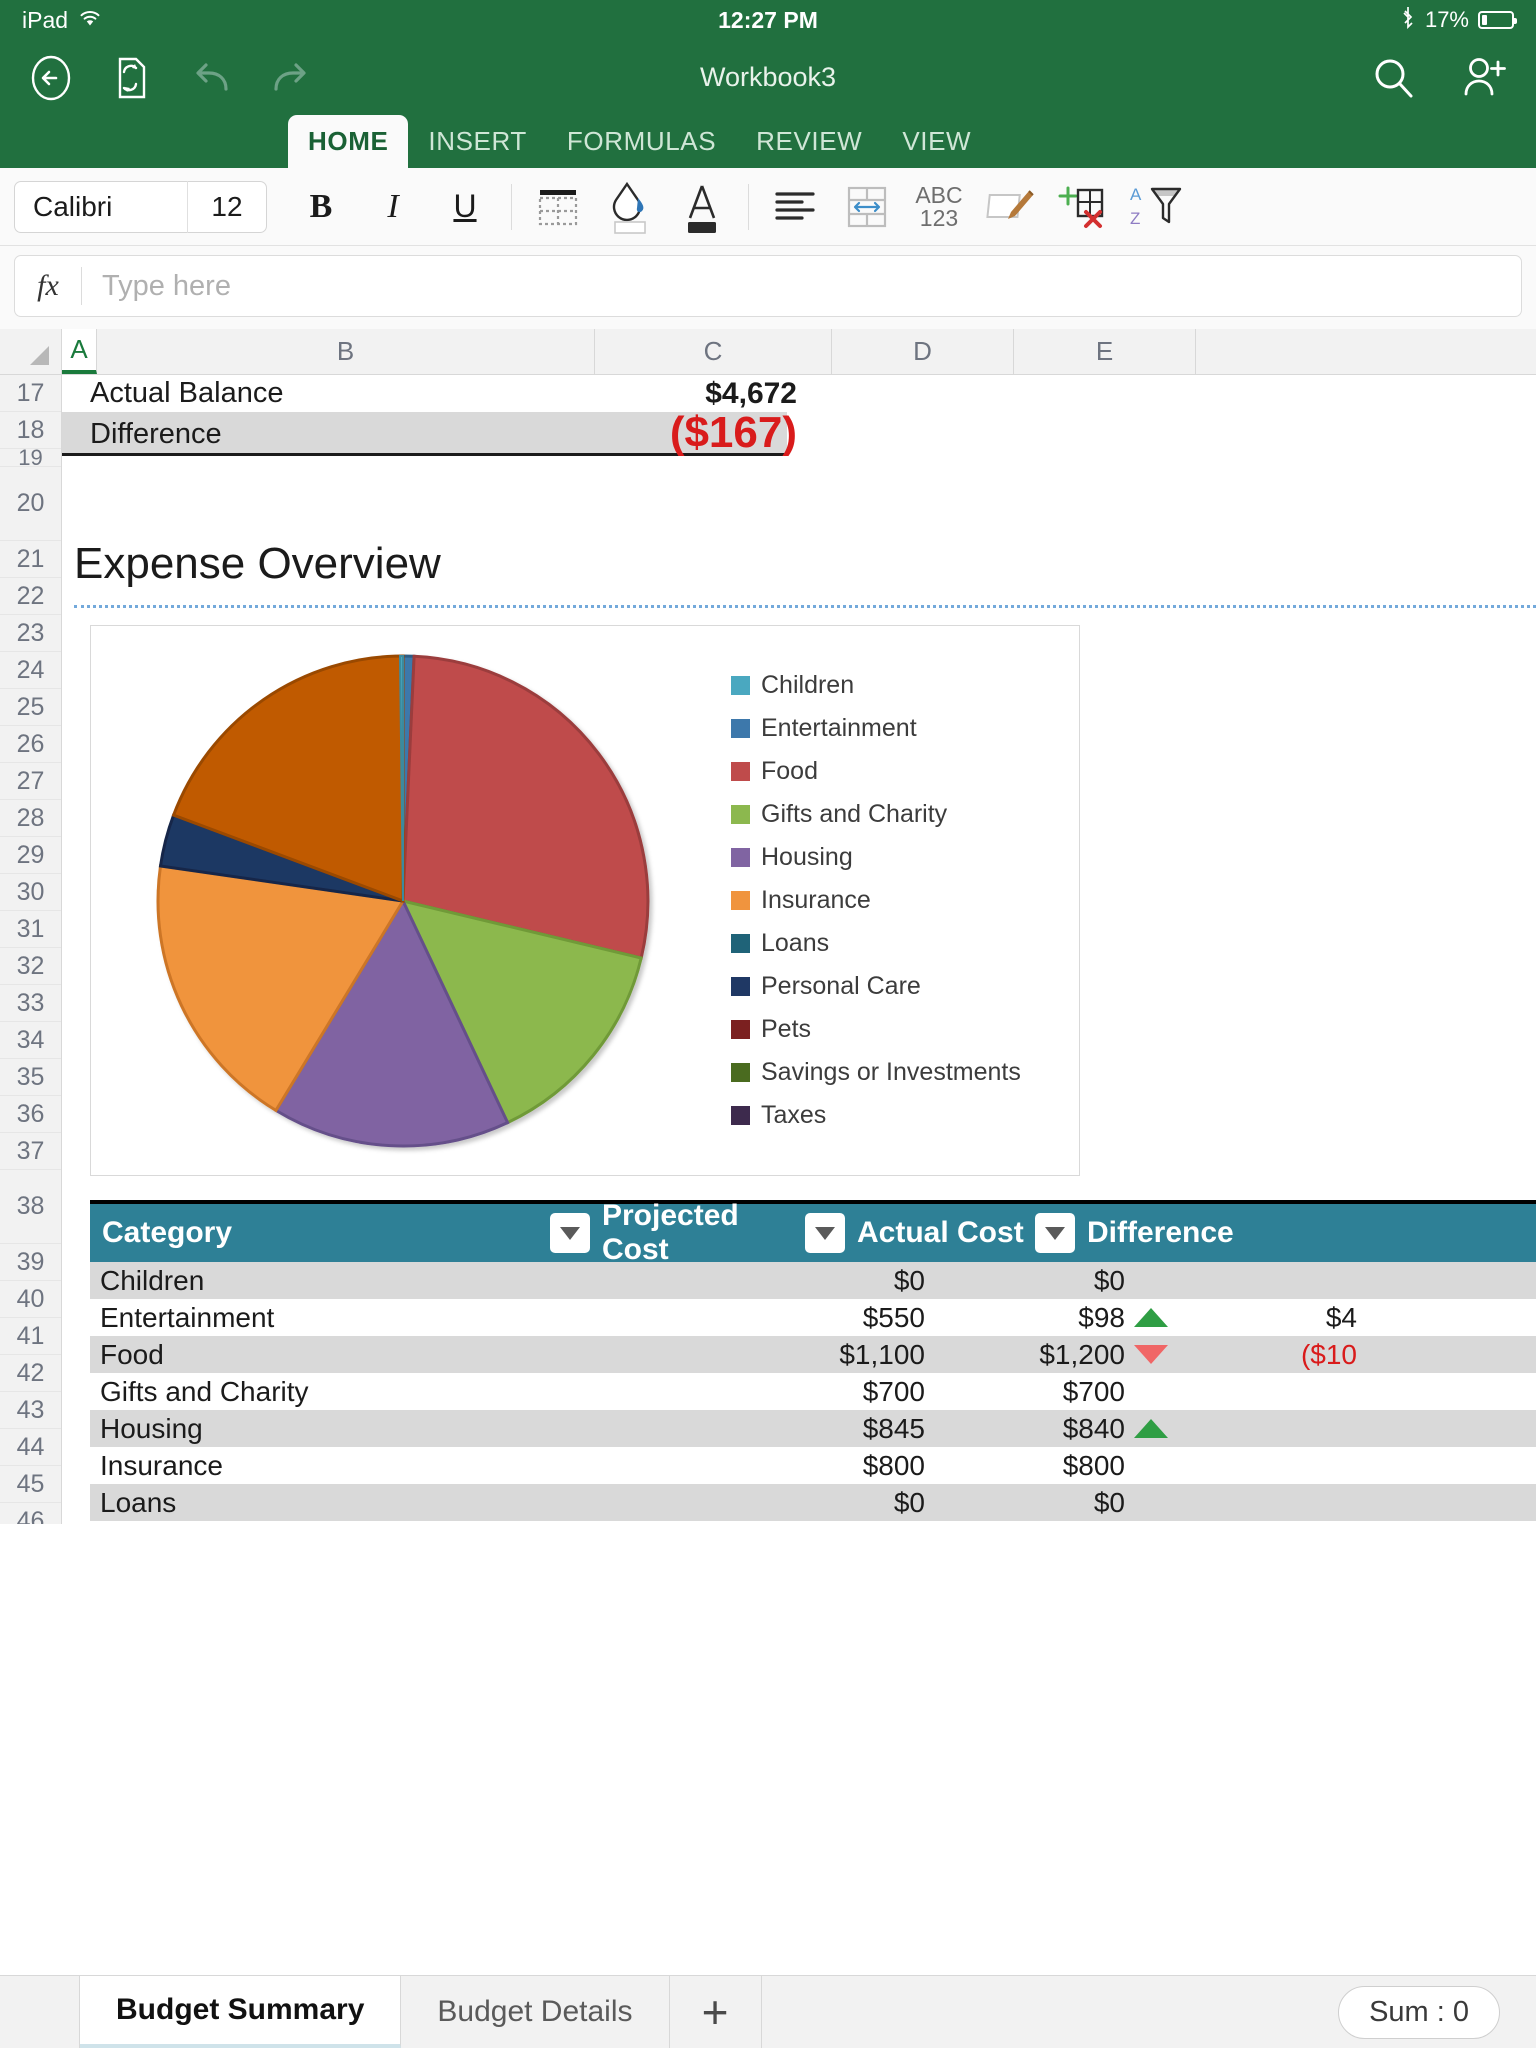 The width and height of the screenshot is (1536, 2048). What do you see at coordinates (813, 1502) in the screenshot?
I see `table-row: Loans $0 $0` at bounding box center [813, 1502].